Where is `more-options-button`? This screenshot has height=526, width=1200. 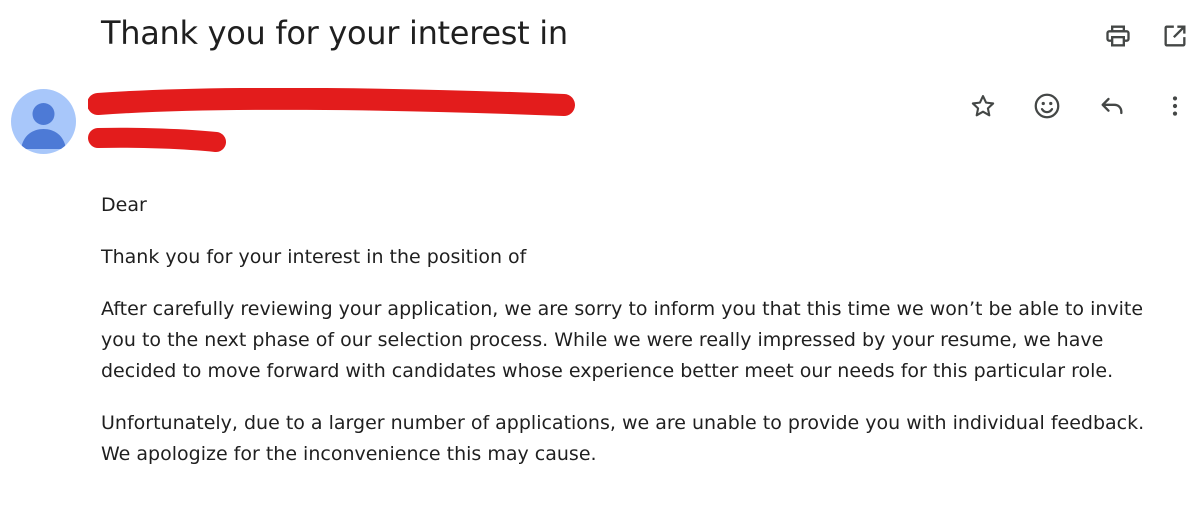 more-options-button is located at coordinates (1175, 106).